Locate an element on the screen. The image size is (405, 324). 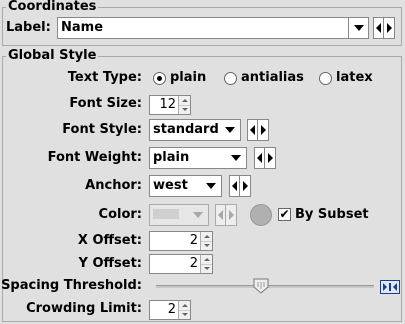
spacing-threshold-label: Spacing Threshold: is located at coordinates (71, 285).